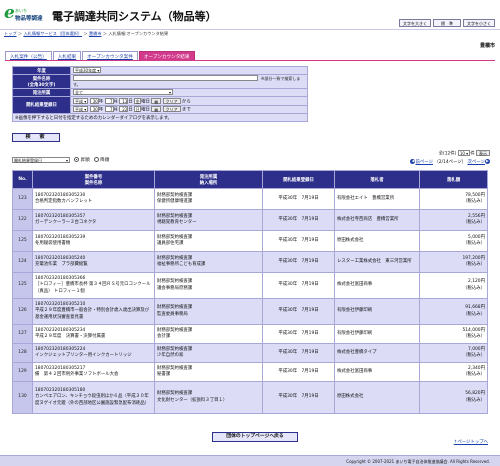 This screenshot has width=500, height=466. I want to click on font-standard-button: 標 準, so click(447, 23).